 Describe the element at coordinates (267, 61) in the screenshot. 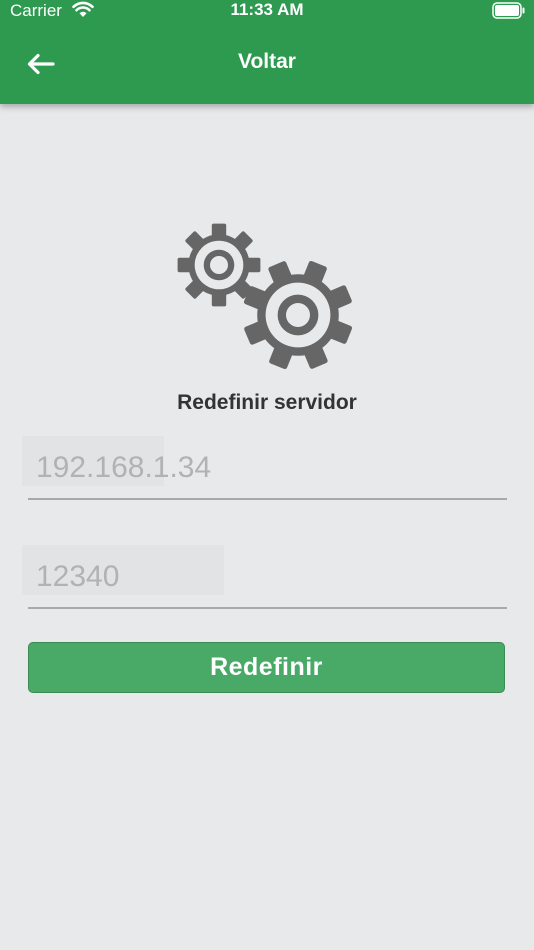

I see `header-title: Voltar` at that location.